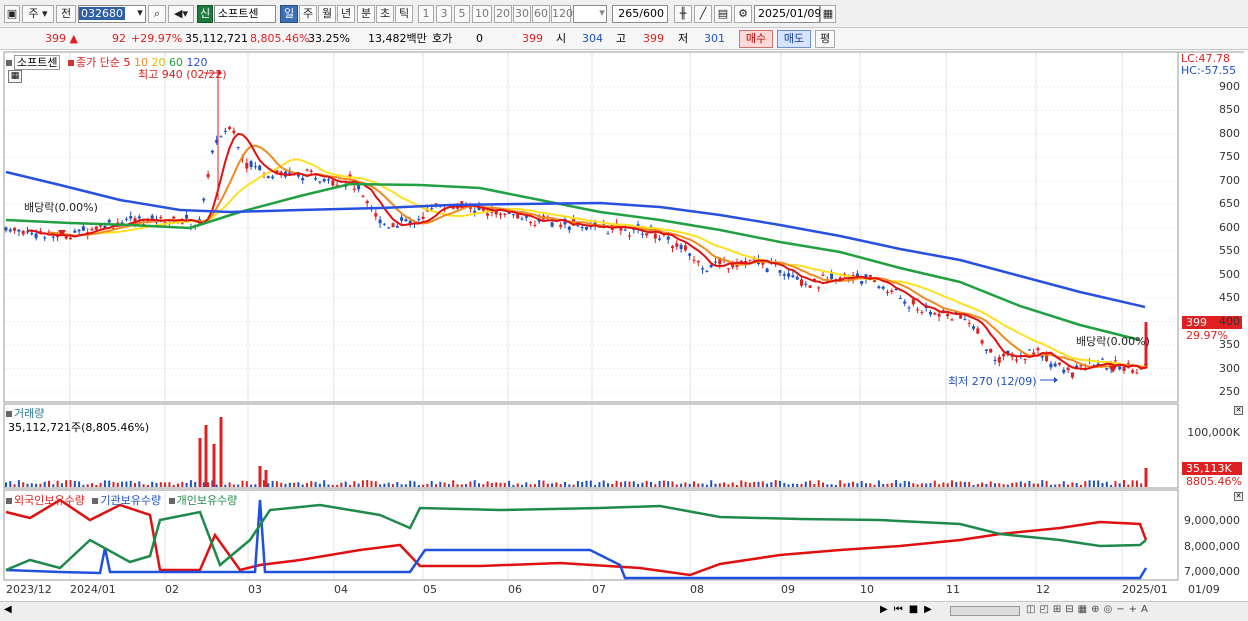 The width and height of the screenshot is (1248, 621). What do you see at coordinates (12, 14) in the screenshot?
I see `window-icon: ▣` at bounding box center [12, 14].